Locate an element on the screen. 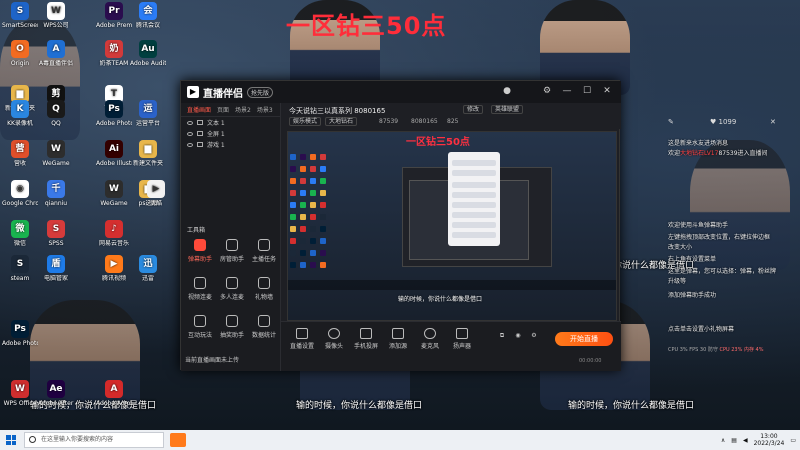  speaker-button: 扬声器 is located at coordinates (462, 339).